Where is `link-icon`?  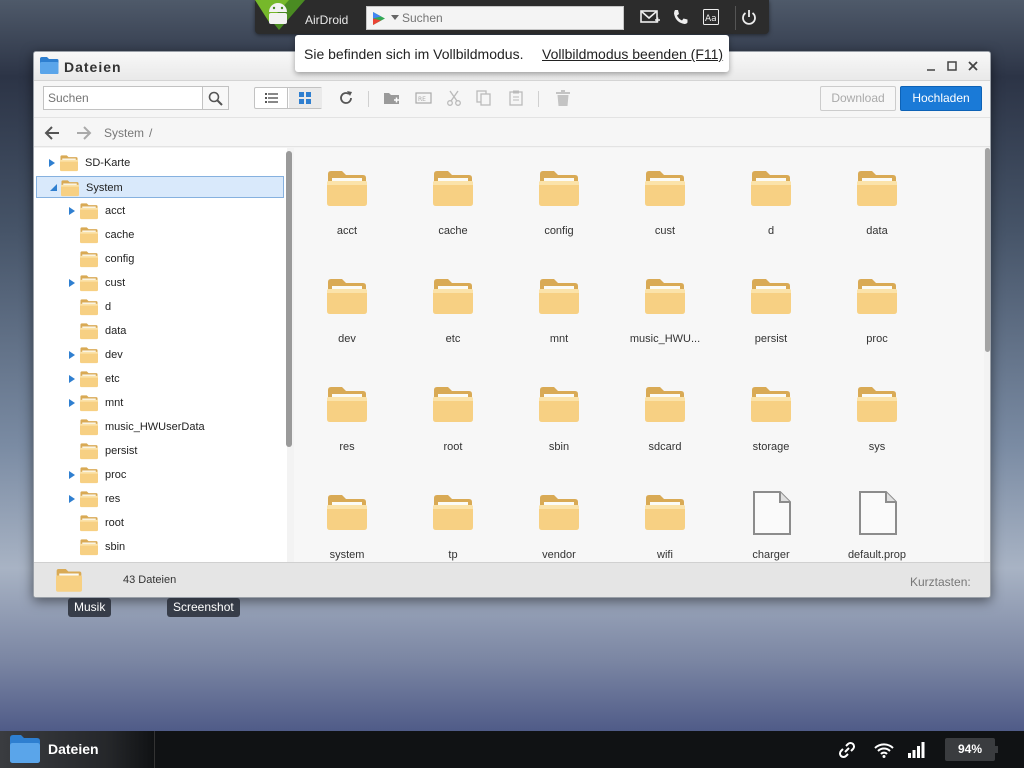 link-icon is located at coordinates (847, 750).